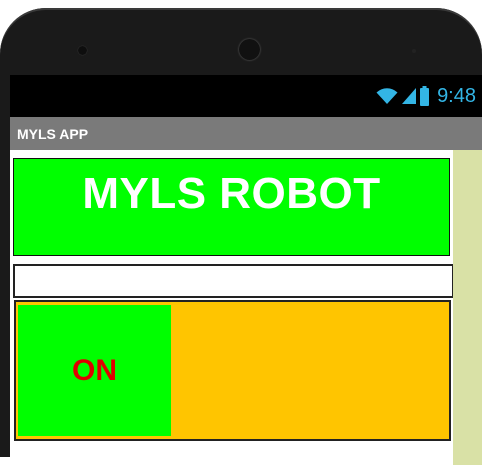  I want to click on status-clock: 9:48, so click(456, 96).